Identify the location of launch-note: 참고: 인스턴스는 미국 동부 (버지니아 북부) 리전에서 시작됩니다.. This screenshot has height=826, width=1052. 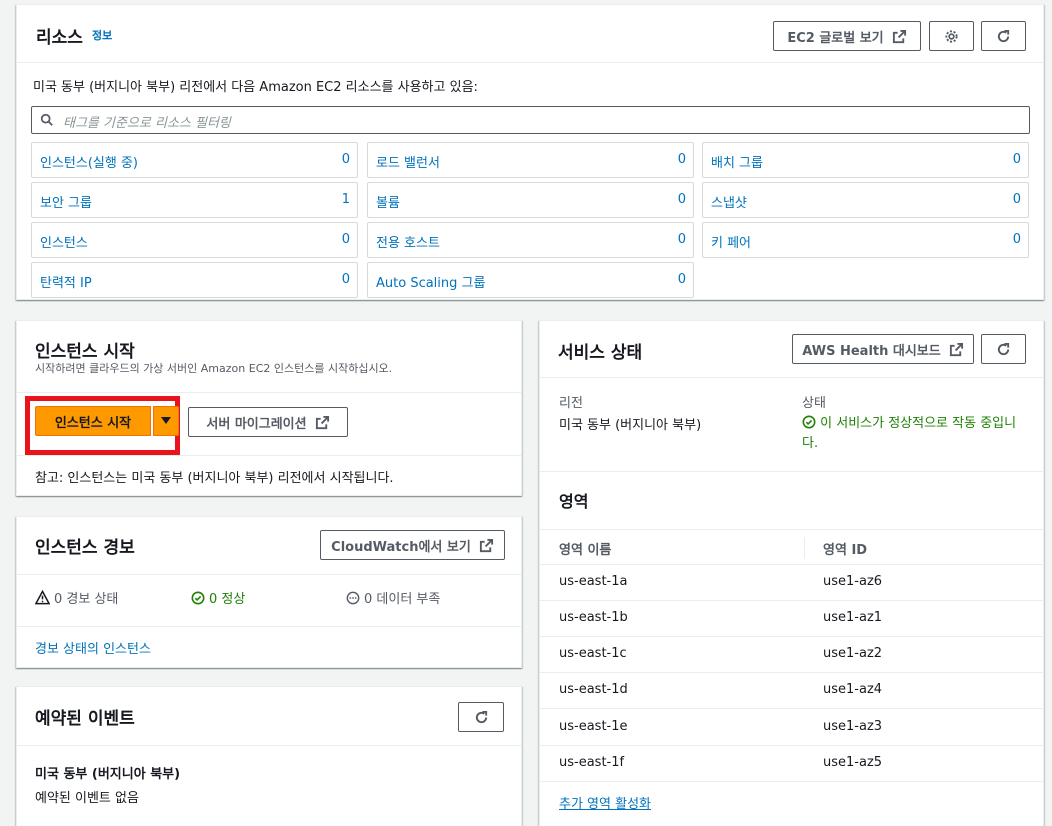
(214, 478).